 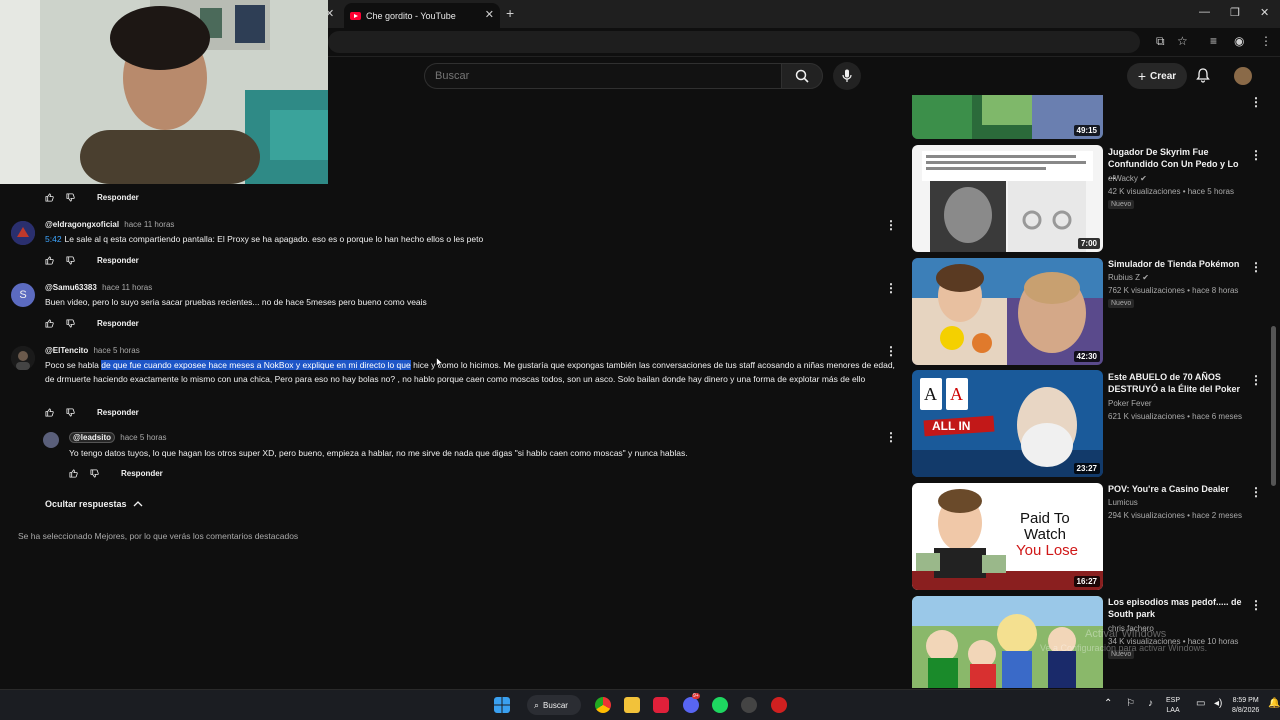 I want to click on comment-header: @leadsito hace 5 horas, so click(x=118, y=437).